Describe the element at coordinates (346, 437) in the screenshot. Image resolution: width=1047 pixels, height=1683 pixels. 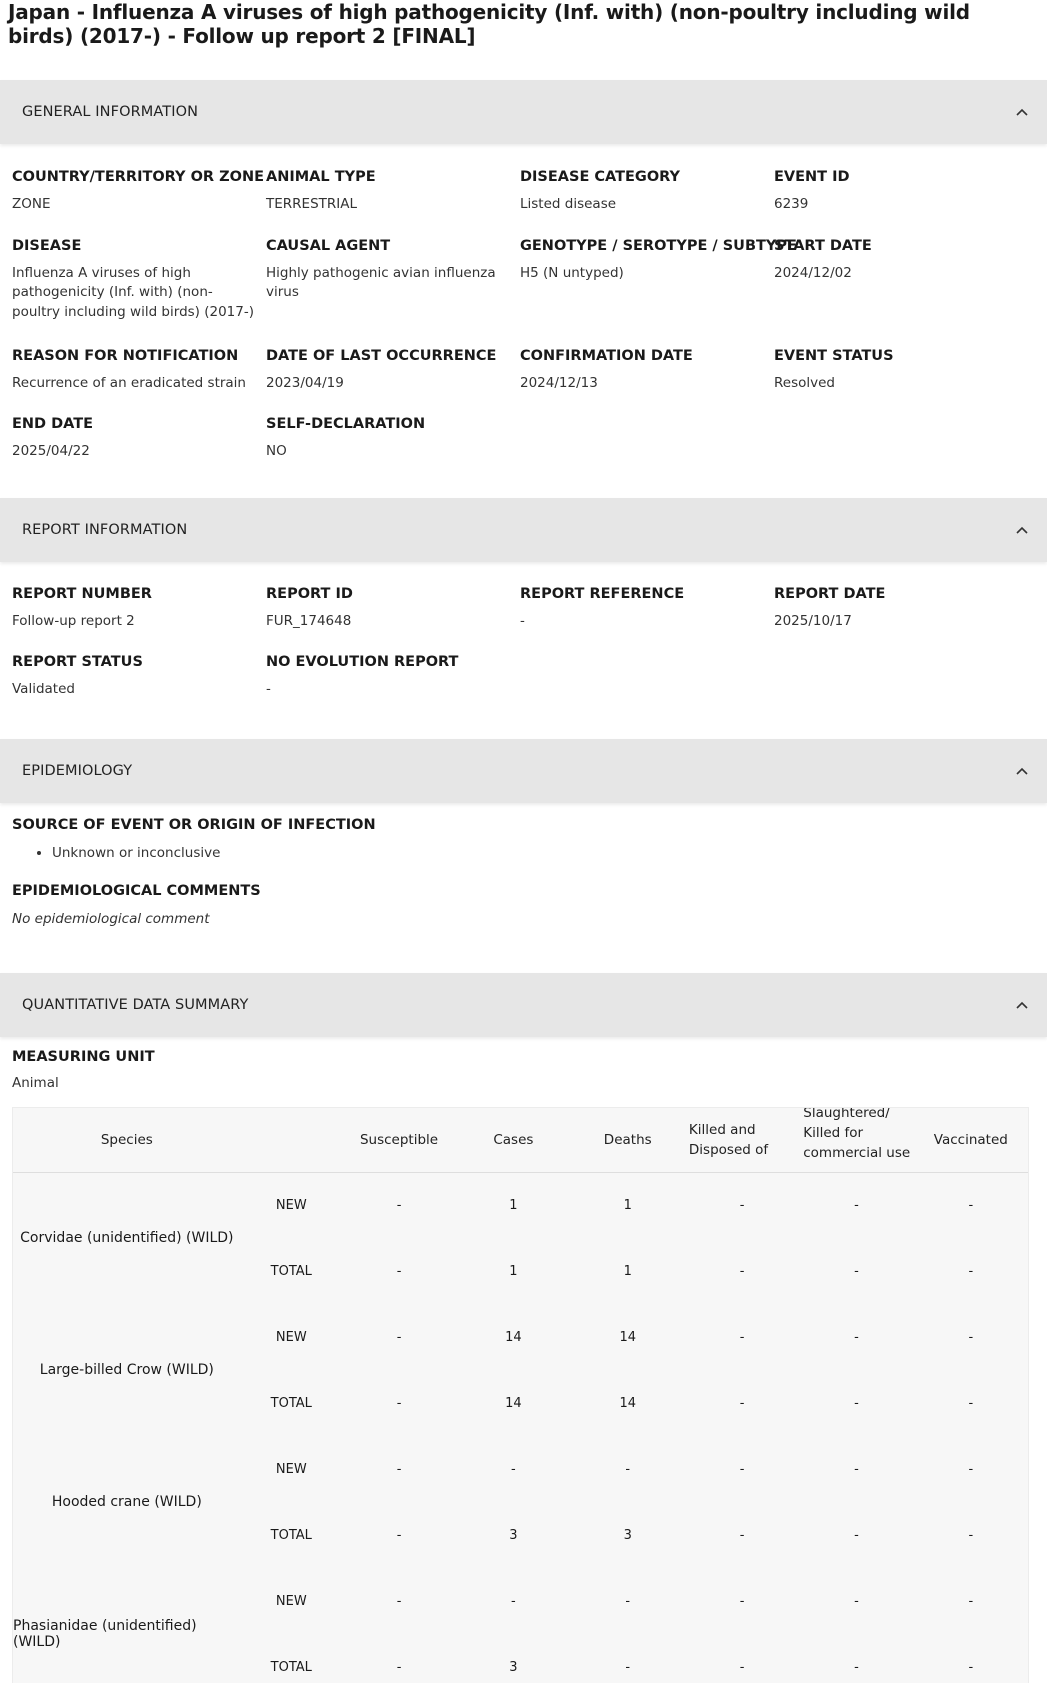
I see `field-self-declaration: SELF-DECLARATION NO` at that location.